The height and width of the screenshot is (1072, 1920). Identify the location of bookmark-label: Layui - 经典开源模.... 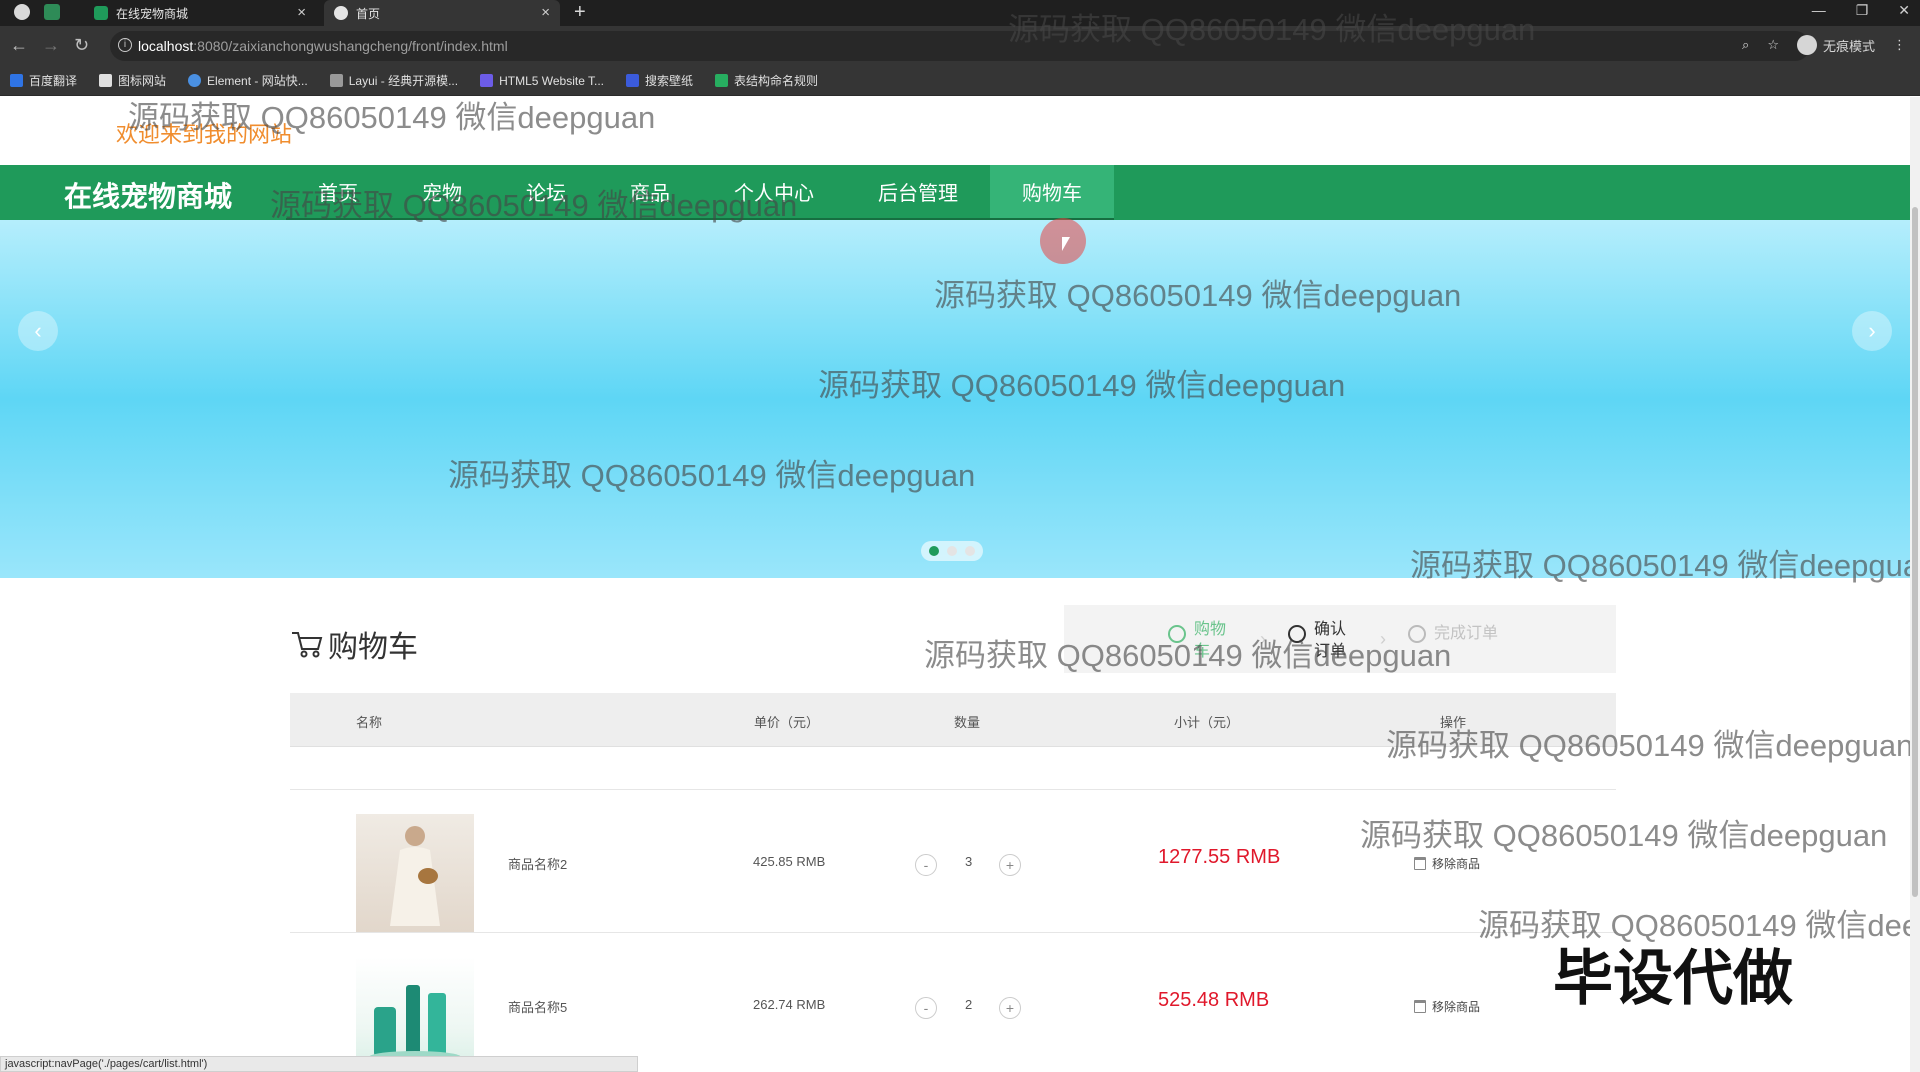
(403, 81).